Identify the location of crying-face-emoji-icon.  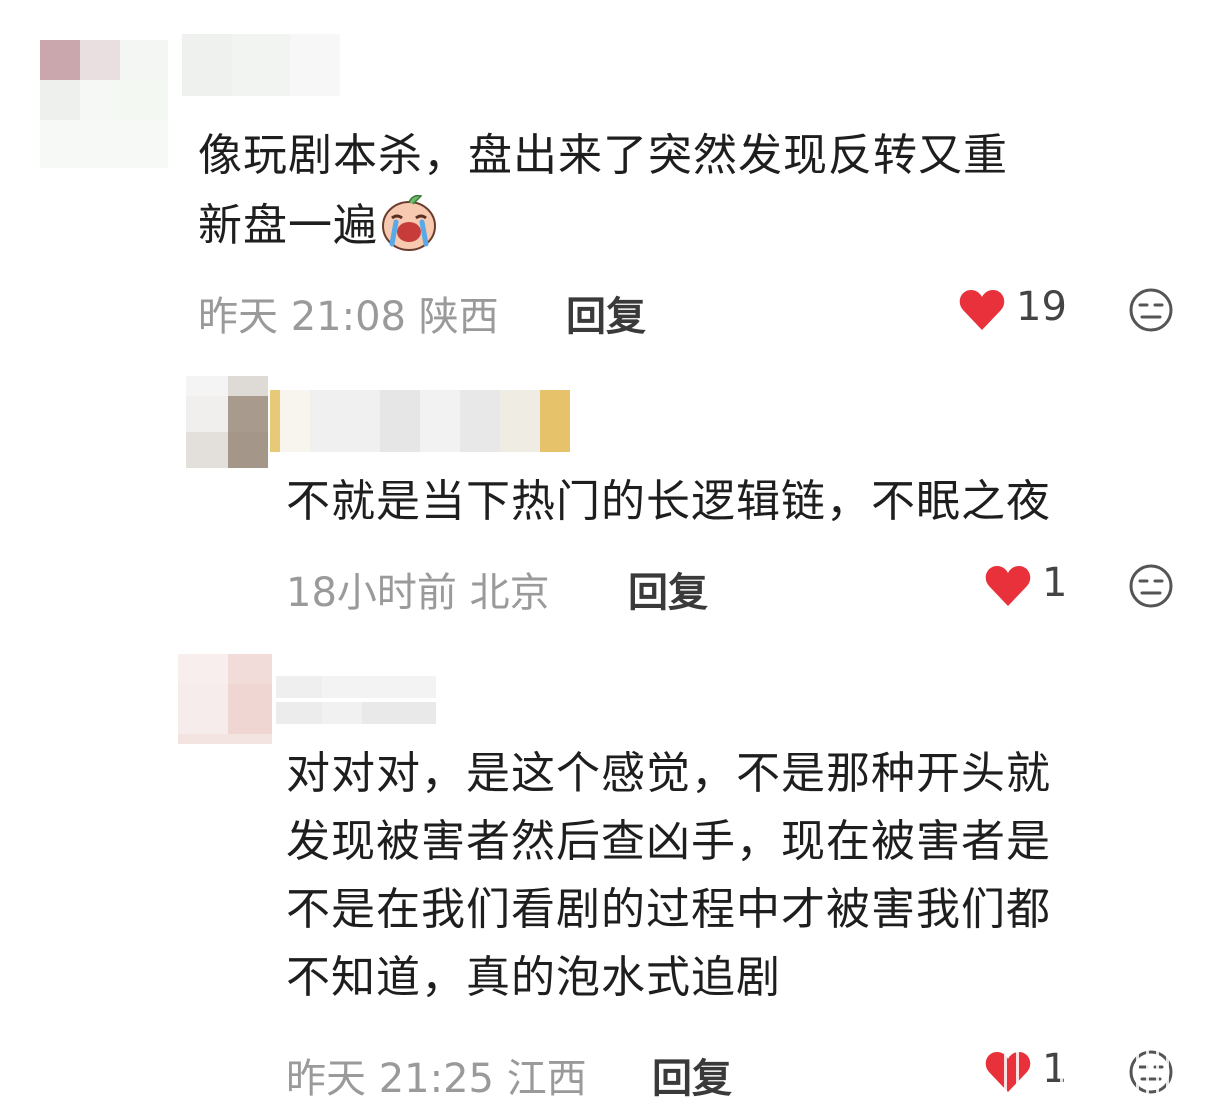
(409, 222).